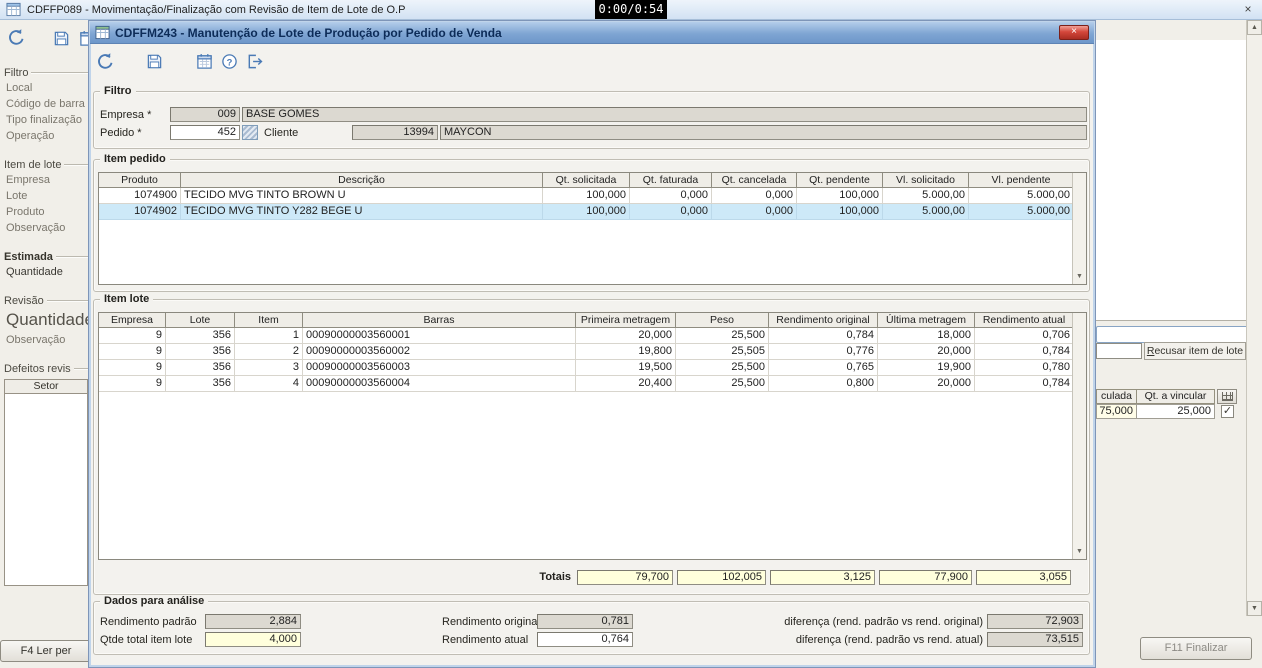 The image size is (1262, 668). I want to click on qt-a-vincular-cell: 25,000, so click(1175, 411).